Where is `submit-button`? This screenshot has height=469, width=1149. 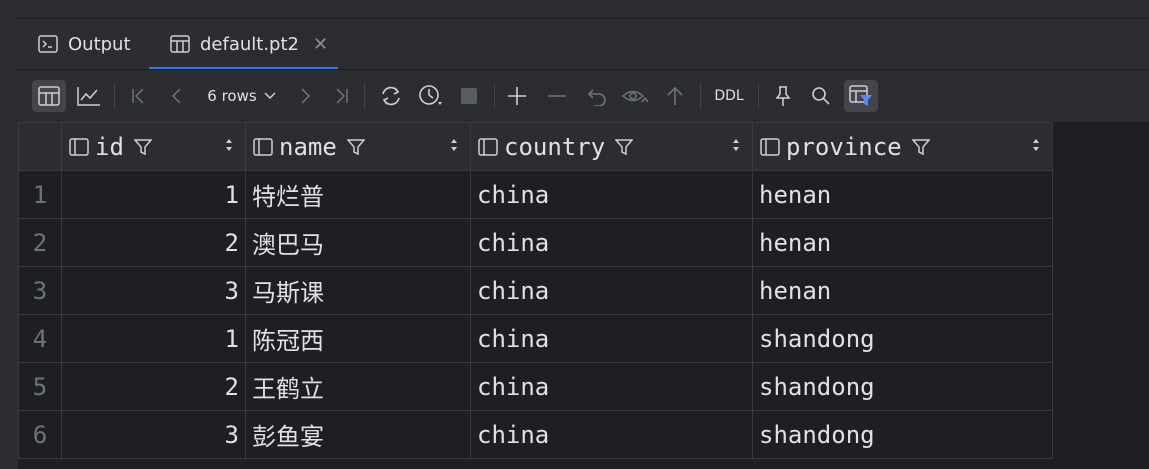
submit-button is located at coordinates (675, 96).